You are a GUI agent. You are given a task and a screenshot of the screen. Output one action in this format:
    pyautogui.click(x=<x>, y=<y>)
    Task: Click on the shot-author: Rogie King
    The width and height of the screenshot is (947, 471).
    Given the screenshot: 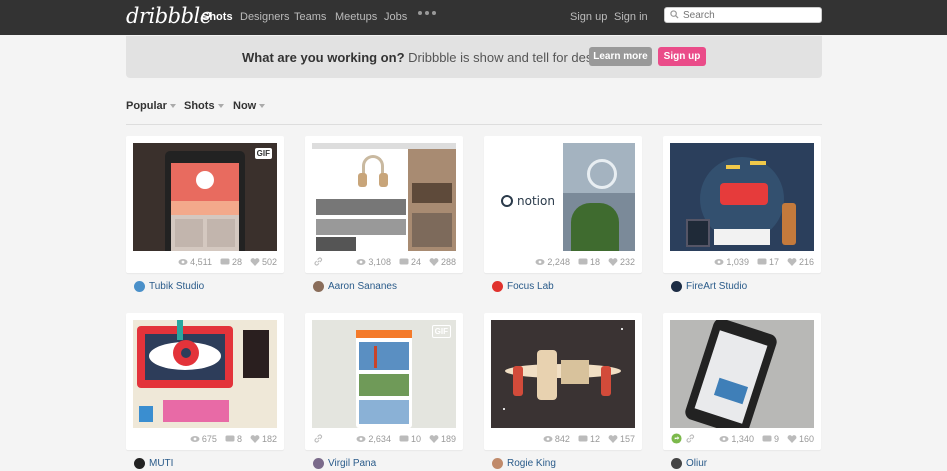 What is the action you would take?
    pyautogui.click(x=524, y=463)
    